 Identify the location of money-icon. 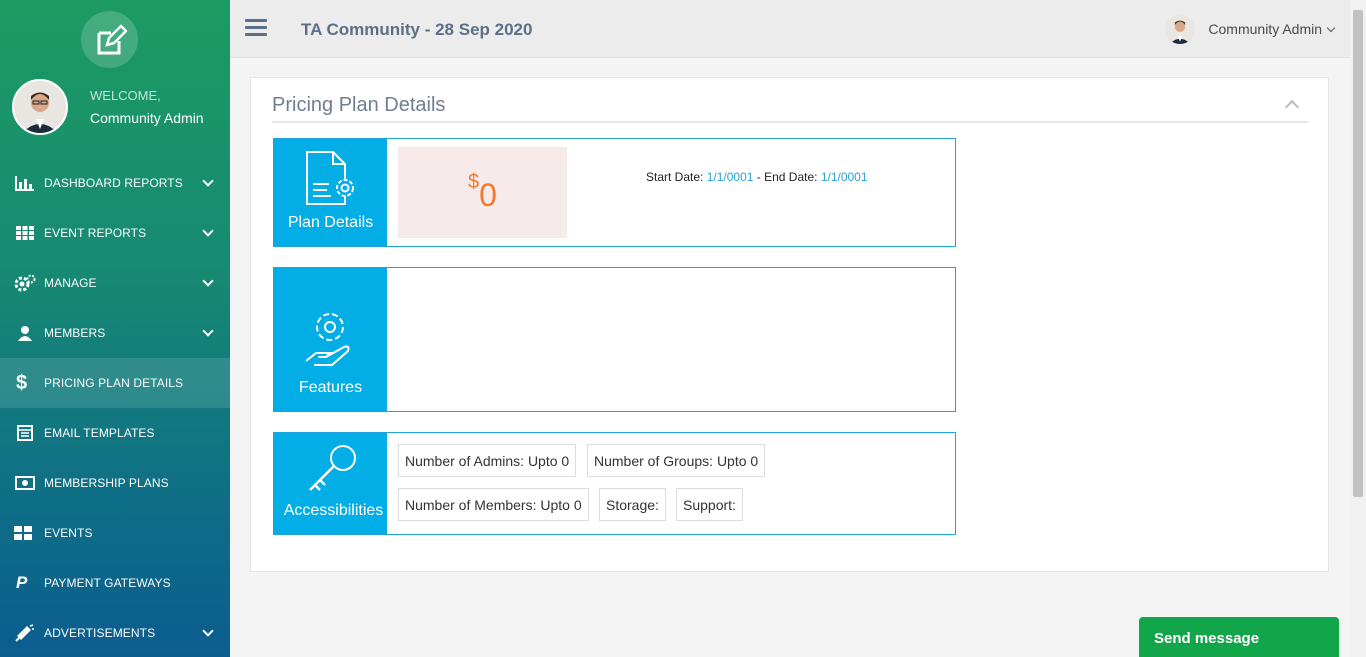
(25, 483).